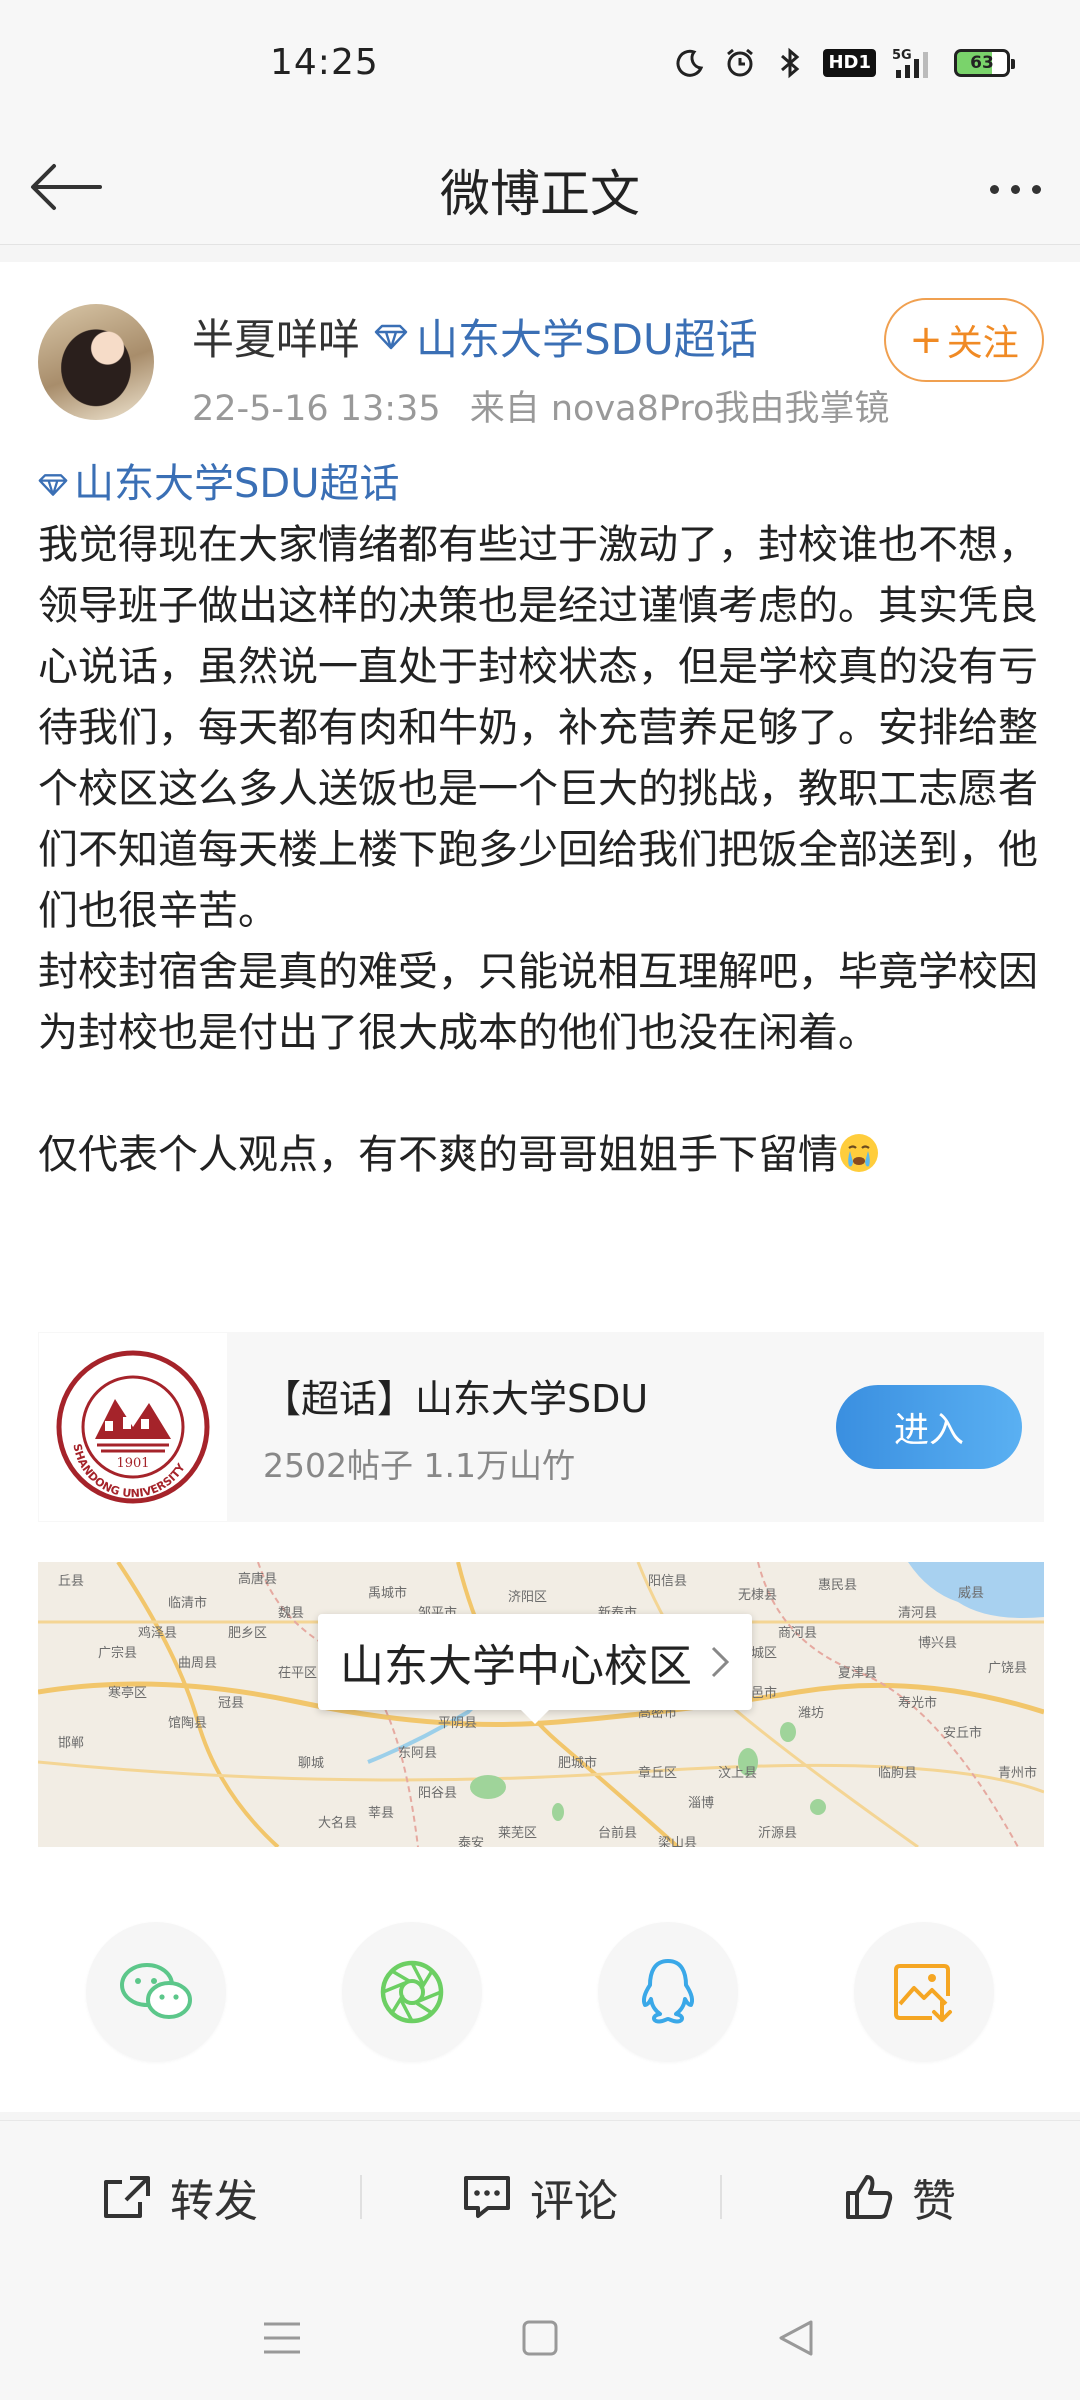  What do you see at coordinates (918, 1703) in the screenshot?
I see `map-place-label: 寿光市` at bounding box center [918, 1703].